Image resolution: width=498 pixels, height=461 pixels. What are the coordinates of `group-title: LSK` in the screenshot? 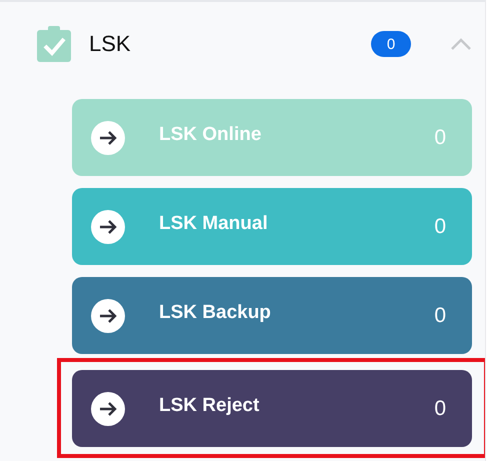 It's located at (110, 44).